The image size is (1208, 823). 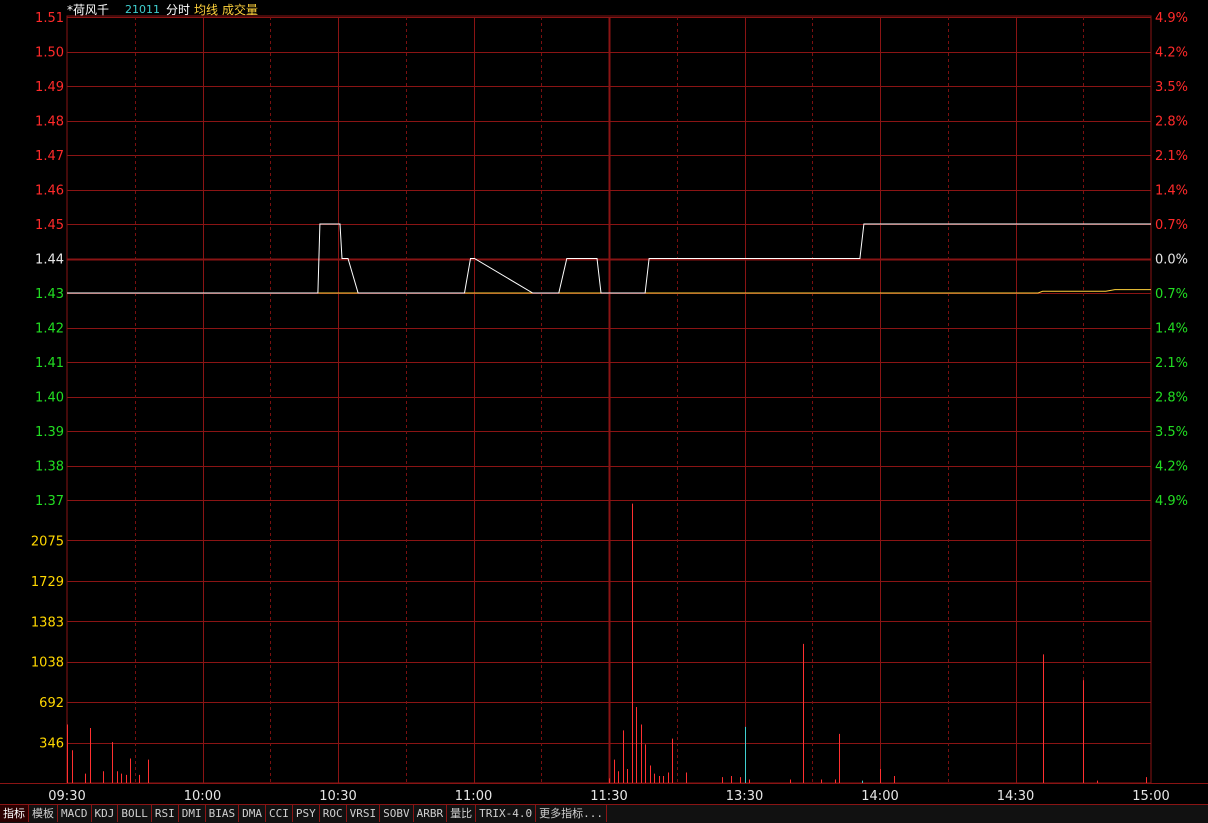 I want to click on price-tick-label: 1.41, so click(x=49, y=363).